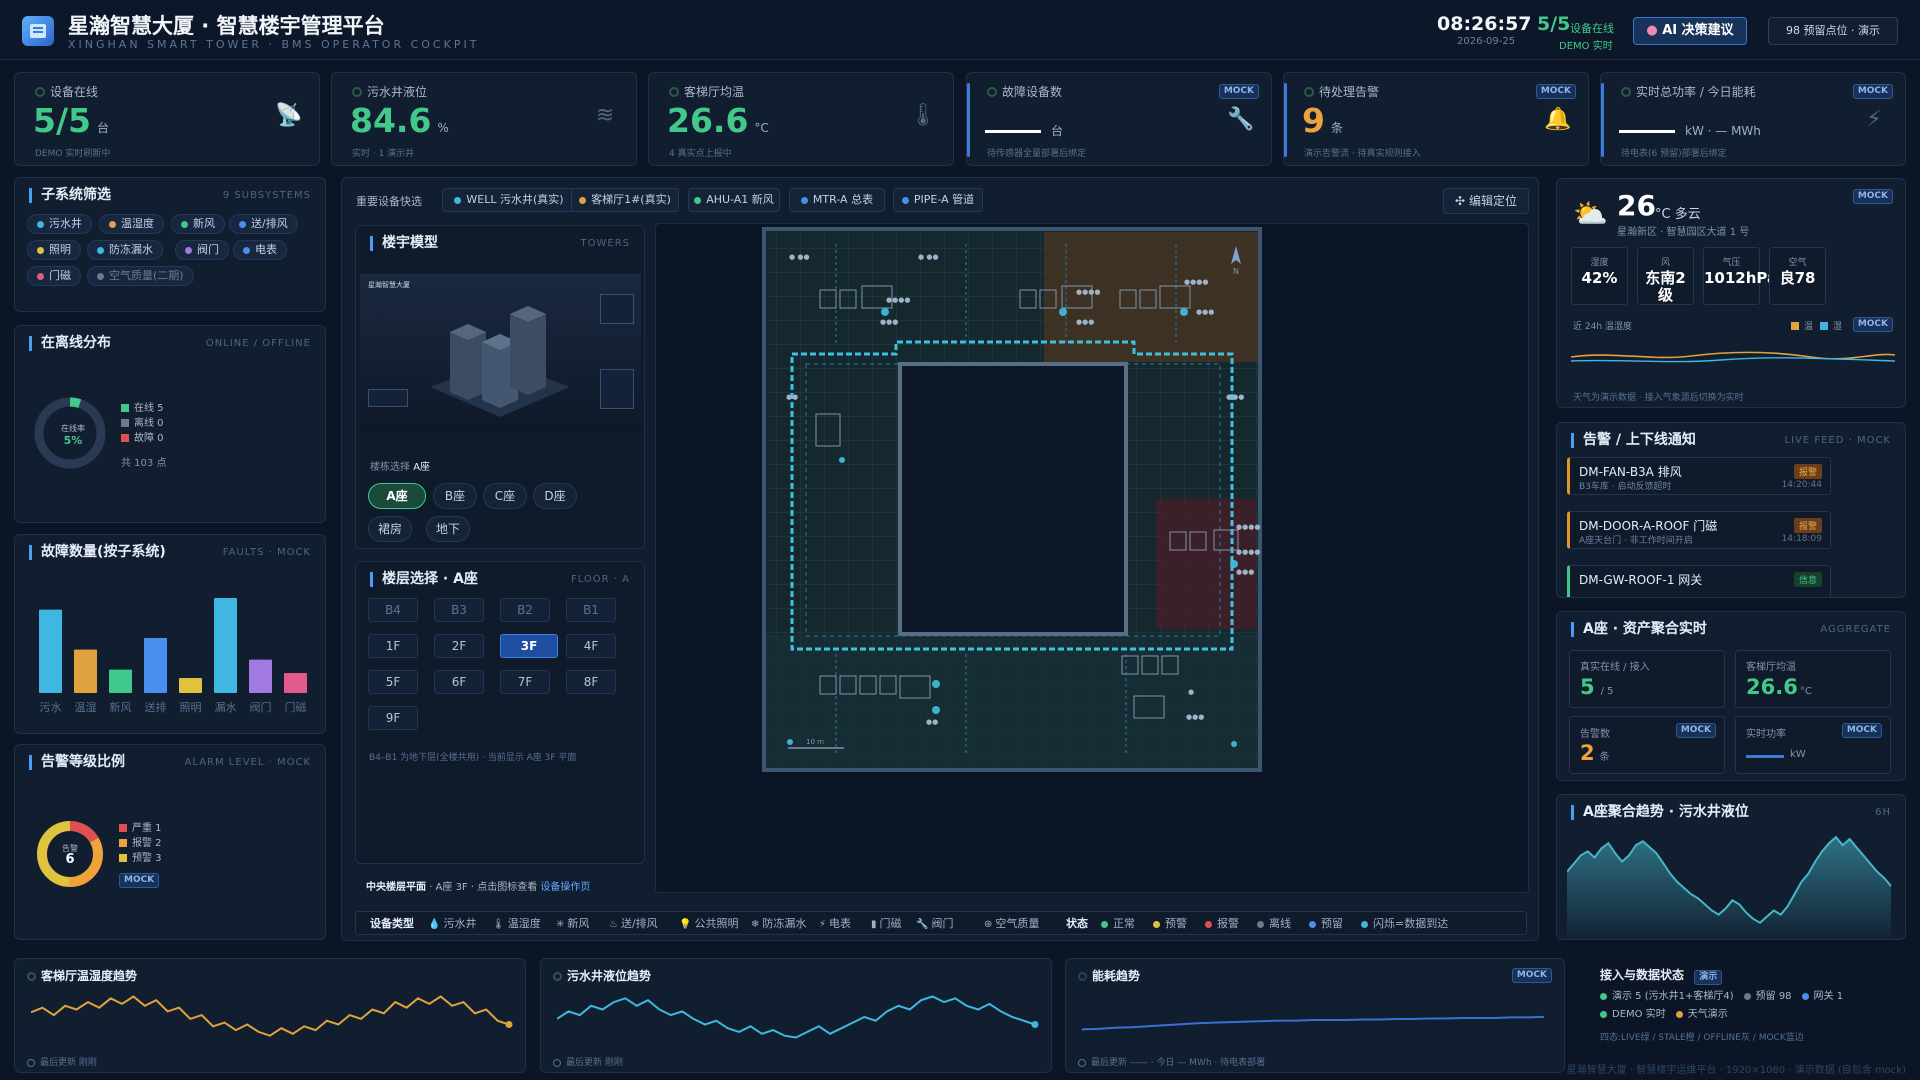  What do you see at coordinates (509, 200) in the screenshot?
I see `quick-select-item: WELL 污水井(真实)` at bounding box center [509, 200].